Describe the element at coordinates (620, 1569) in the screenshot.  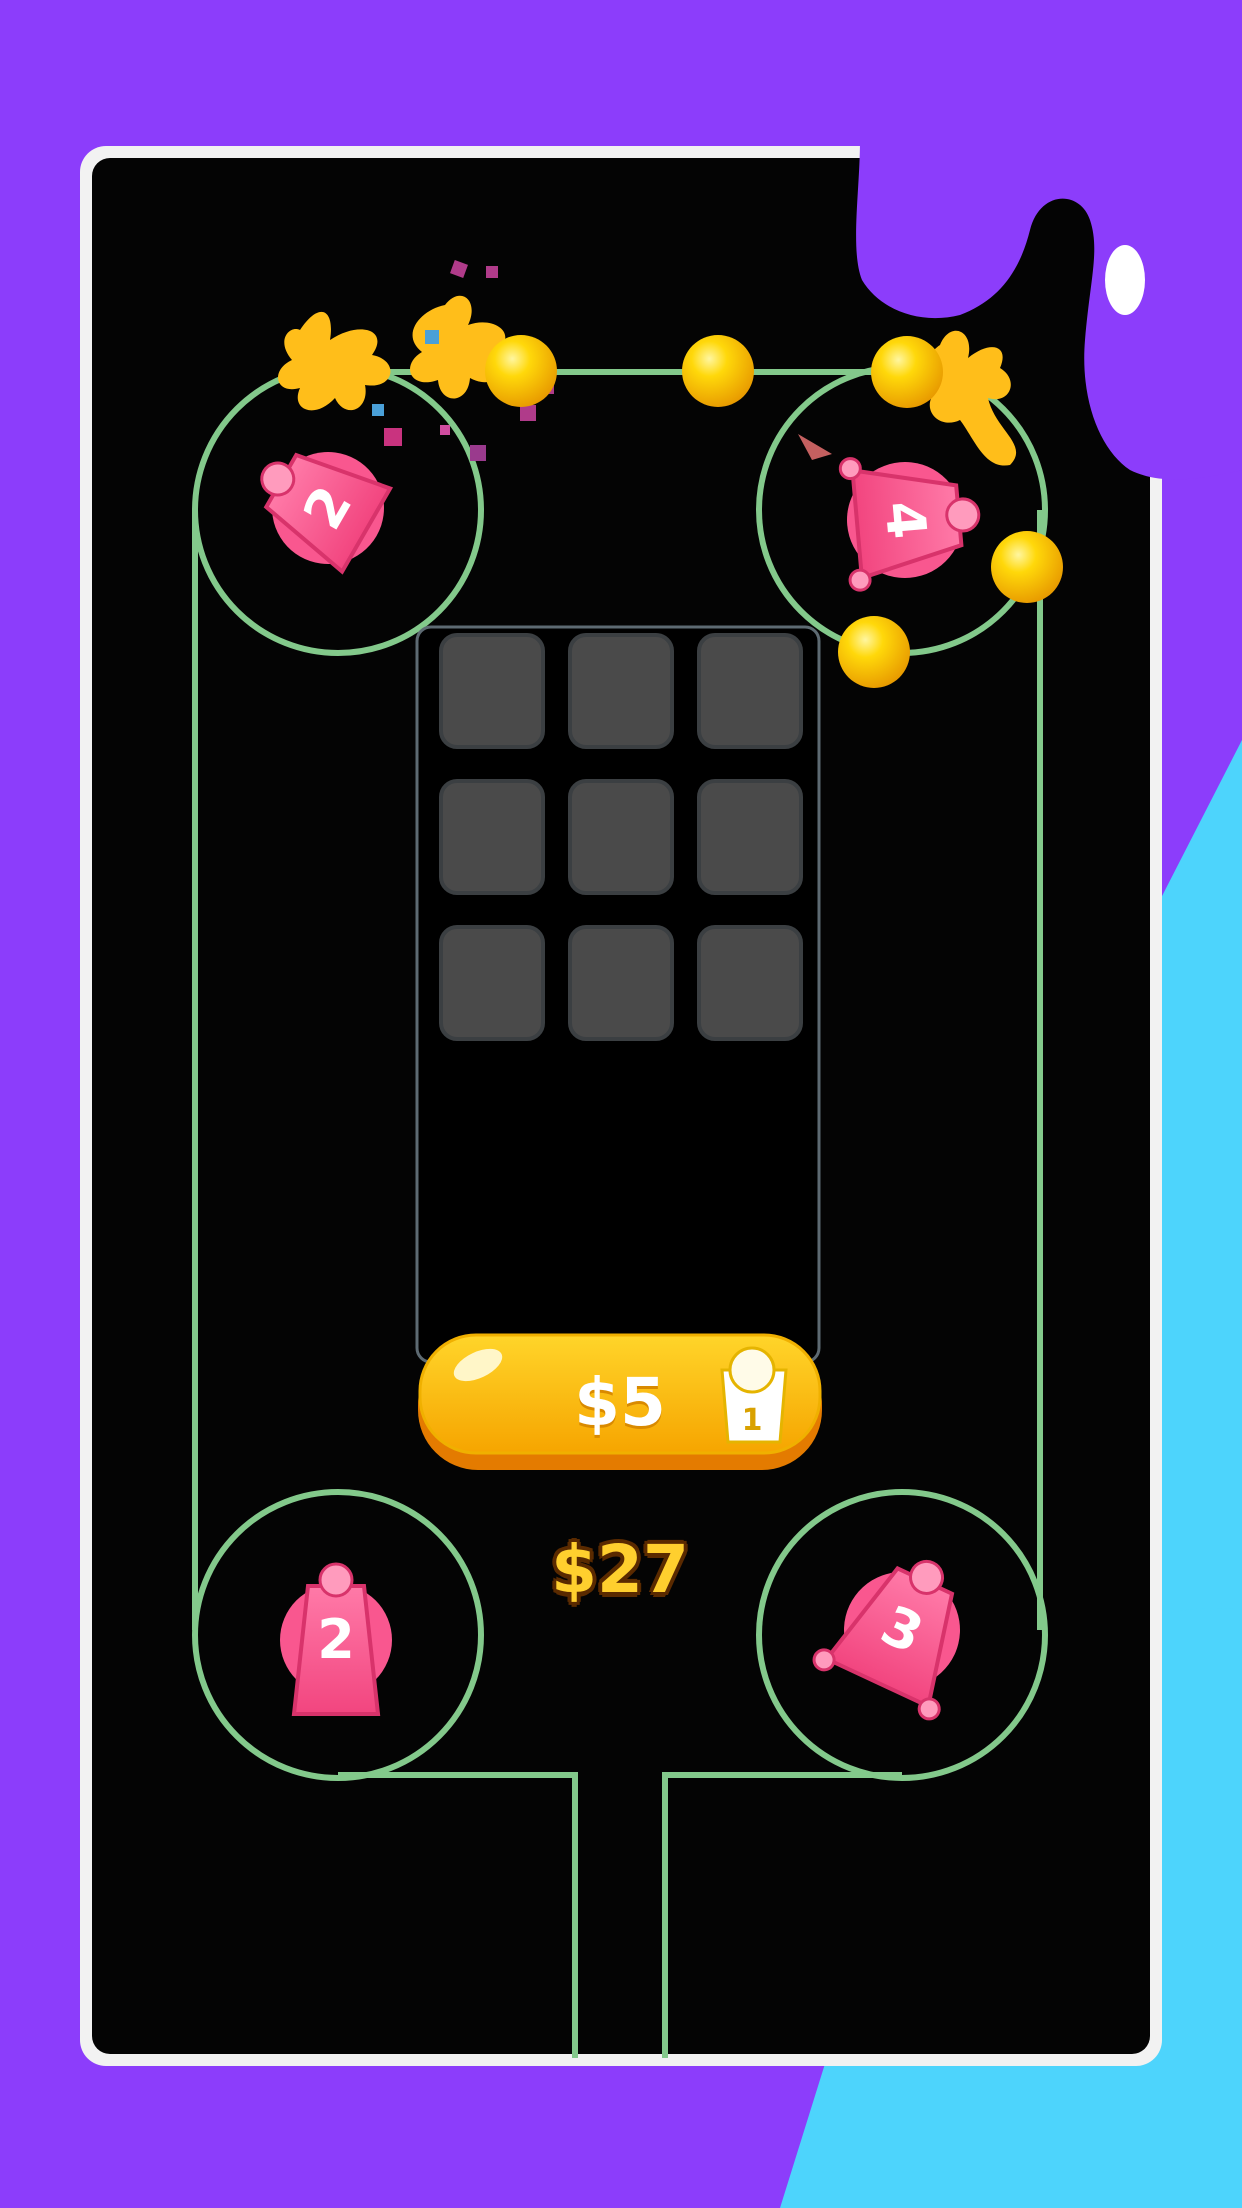
I see `money-counter: $27` at that location.